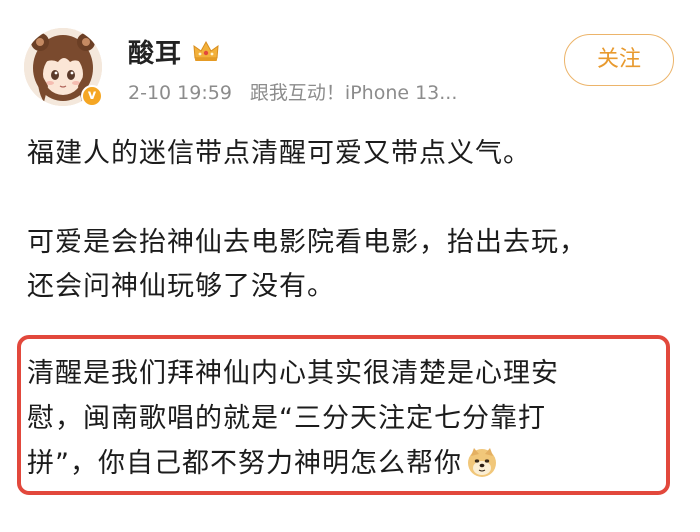 Image resolution: width=700 pixels, height=532 pixels. Describe the element at coordinates (206, 50) in the screenshot. I see `crown-icon` at that location.